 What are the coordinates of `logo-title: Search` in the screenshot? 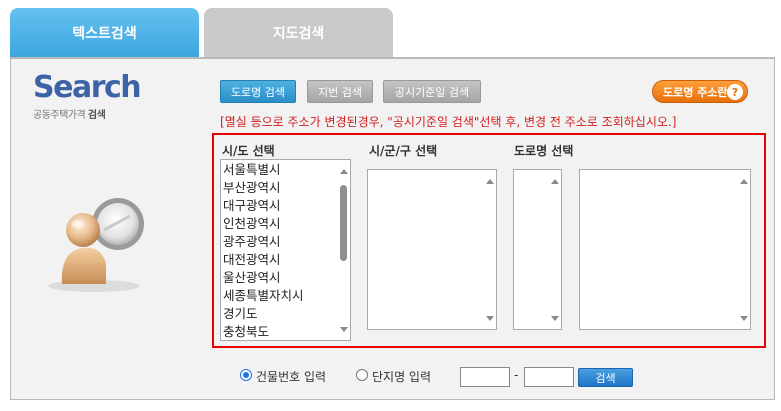 It's located at (87, 87).